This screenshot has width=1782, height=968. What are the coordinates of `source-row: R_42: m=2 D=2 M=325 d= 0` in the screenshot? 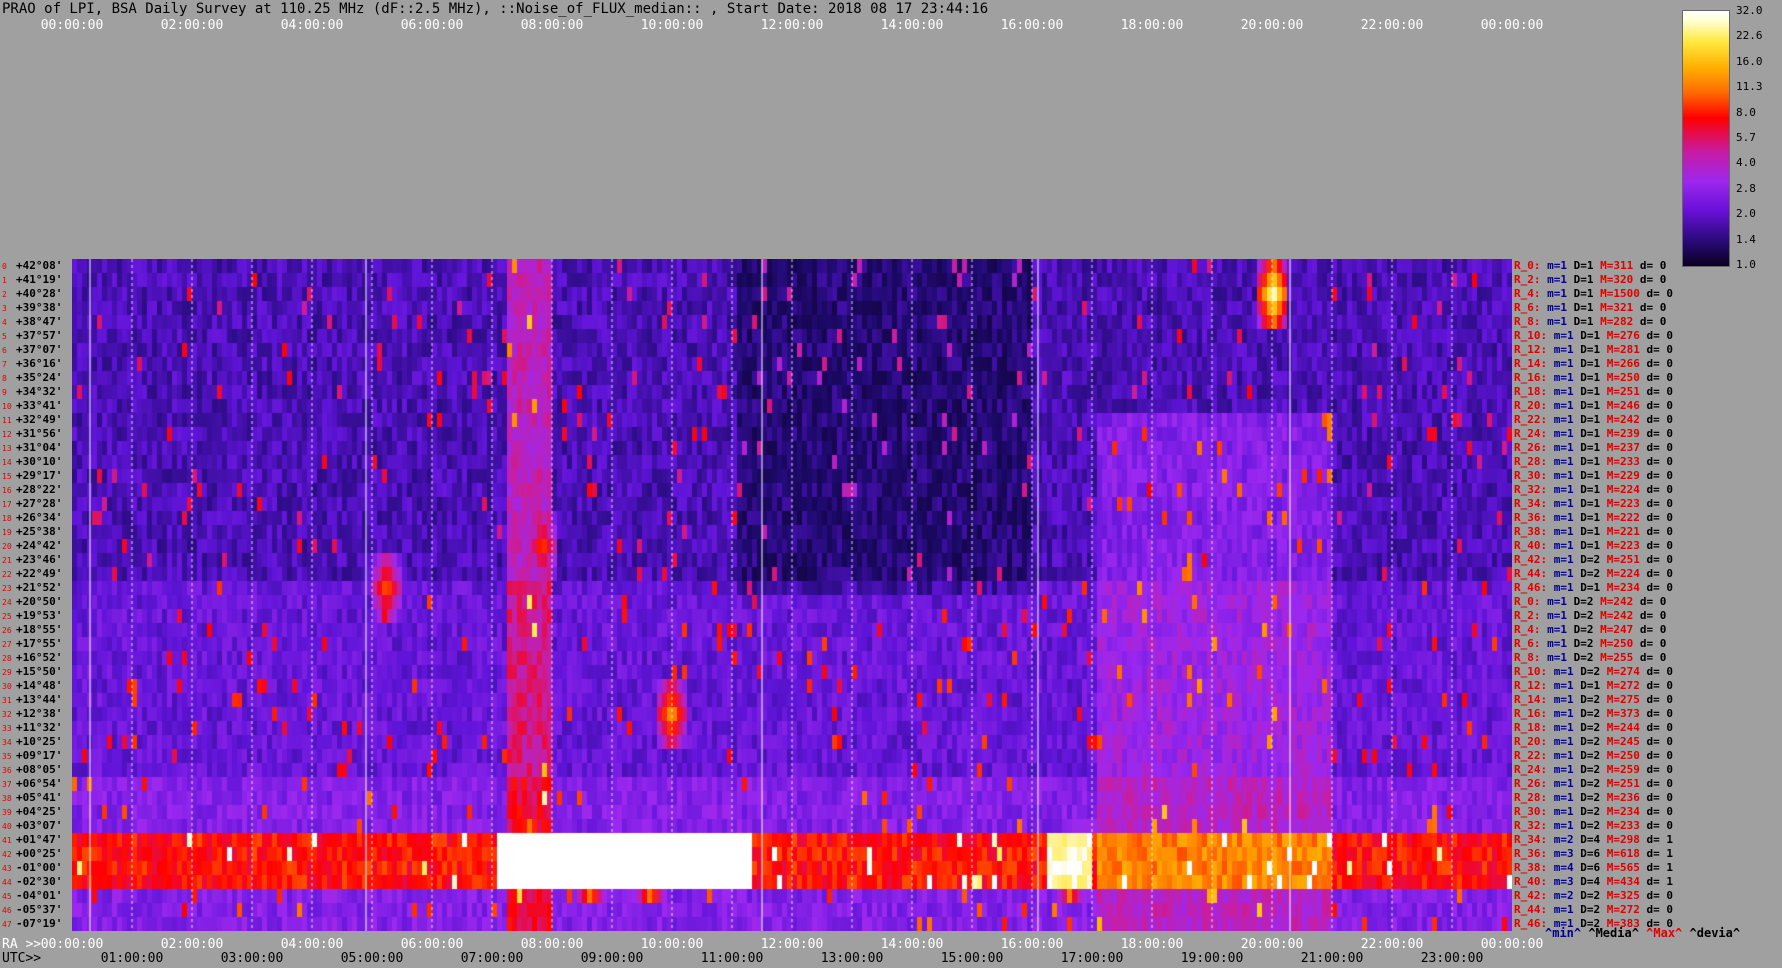 It's located at (1597, 895).